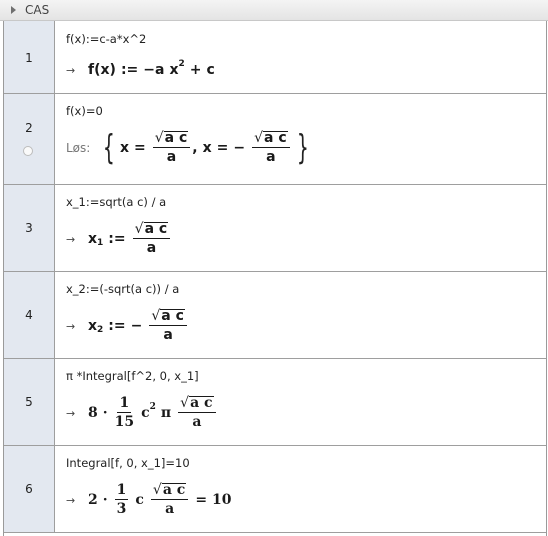 The image size is (548, 536). What do you see at coordinates (29, 128) in the screenshot?
I see `row-number: 2` at bounding box center [29, 128].